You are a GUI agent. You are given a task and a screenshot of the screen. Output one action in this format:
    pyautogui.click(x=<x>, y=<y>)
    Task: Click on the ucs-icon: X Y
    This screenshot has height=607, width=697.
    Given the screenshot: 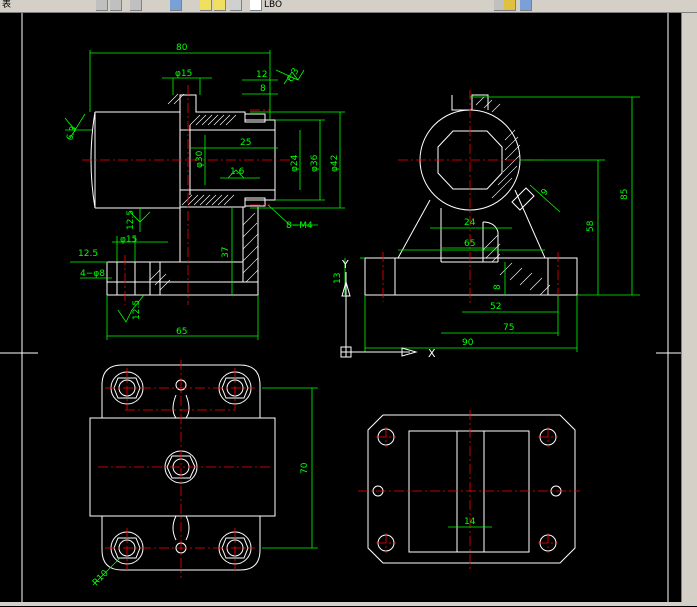 What is the action you would take?
    pyautogui.click(x=388, y=309)
    